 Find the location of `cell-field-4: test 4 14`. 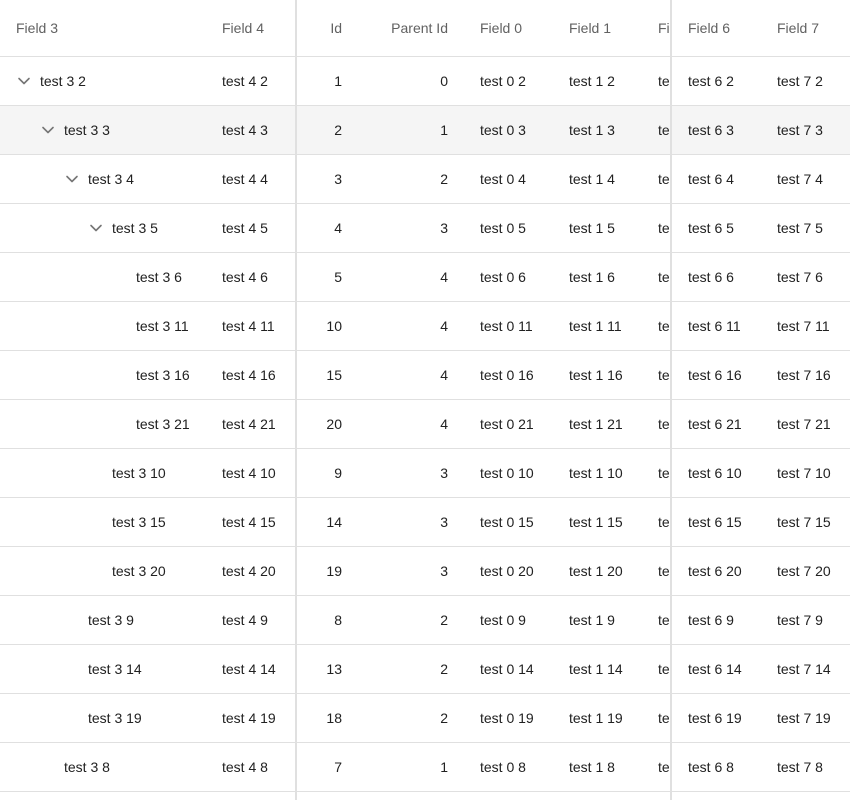

cell-field-4: test 4 14 is located at coordinates (257, 669).